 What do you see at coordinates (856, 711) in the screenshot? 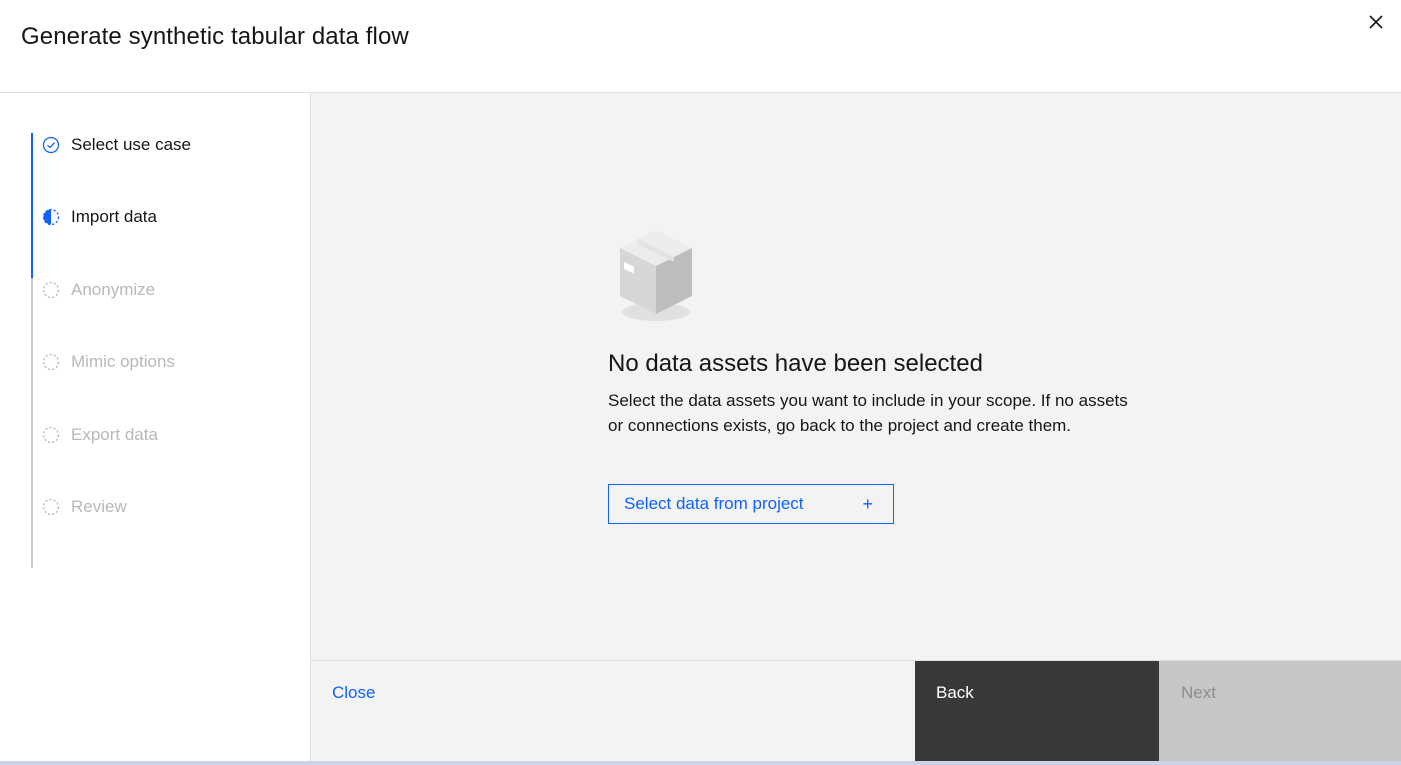
I see `modal-footer: Close Back Next` at bounding box center [856, 711].